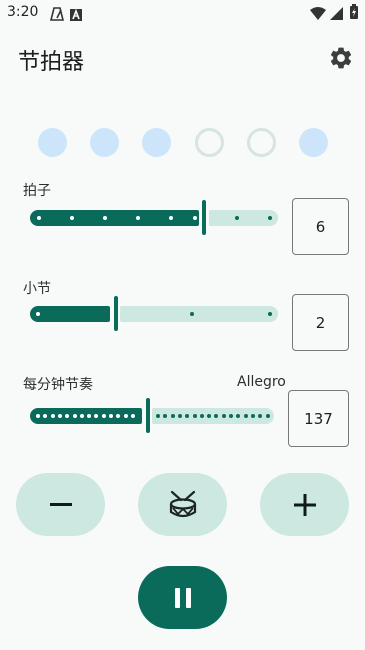  I want to click on tap-tempo-button, so click(182, 504).